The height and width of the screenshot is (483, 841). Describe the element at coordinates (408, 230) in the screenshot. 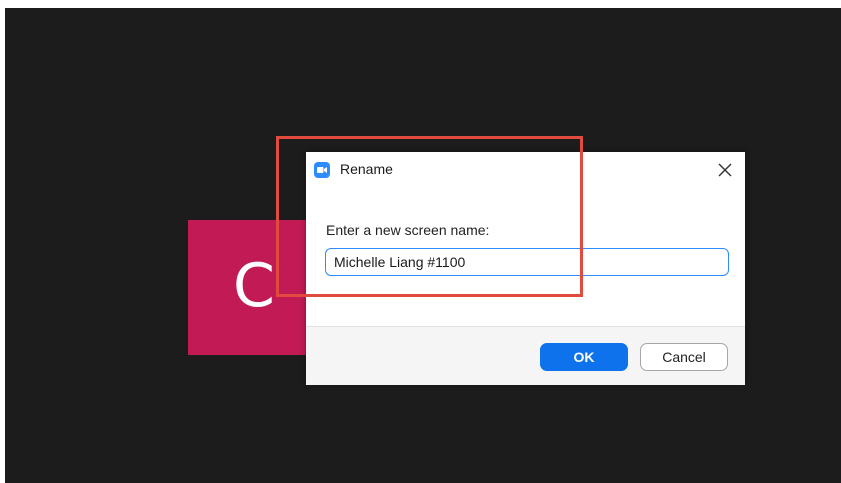

I see `screen-name-prompt: Enter a new screen name:` at that location.